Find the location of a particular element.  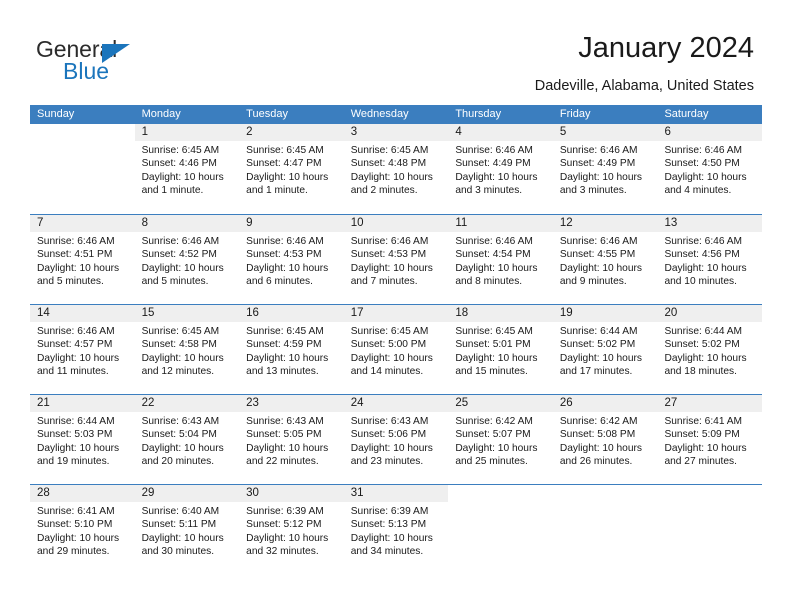

daylight-text: Daylight: 10 hours and 30 minutes. is located at coordinates (182, 545).